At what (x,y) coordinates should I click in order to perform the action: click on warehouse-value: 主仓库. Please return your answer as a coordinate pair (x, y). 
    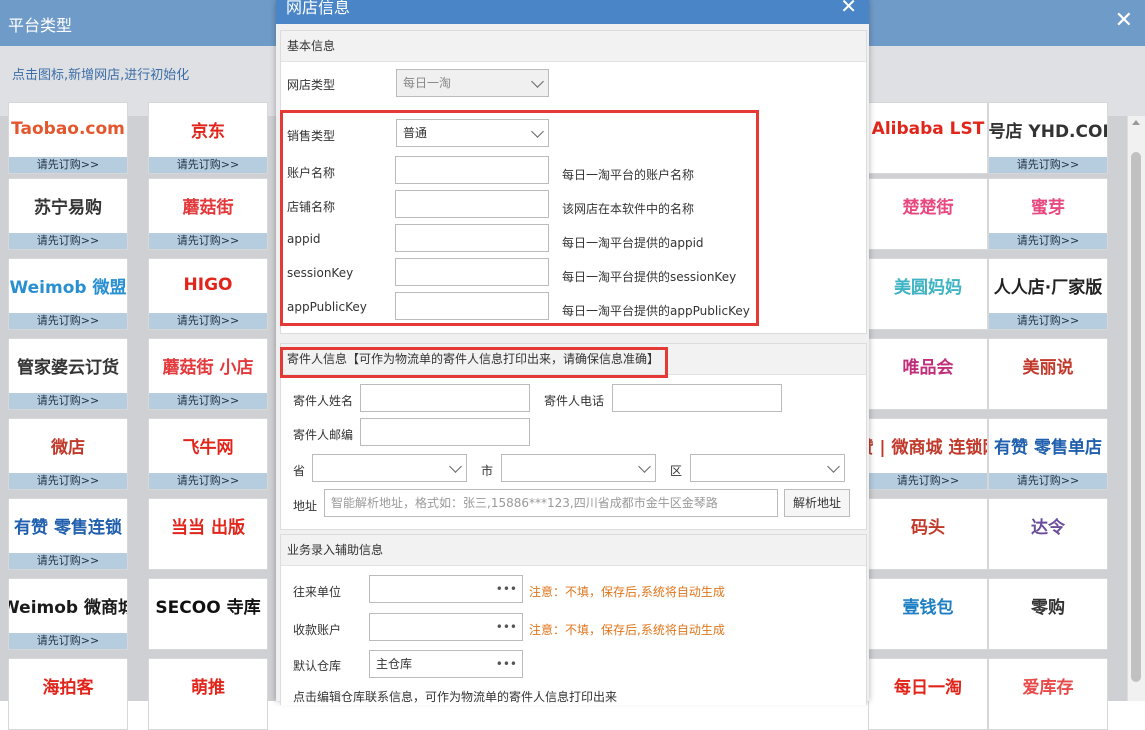
    Looking at the image, I should click on (394, 664).